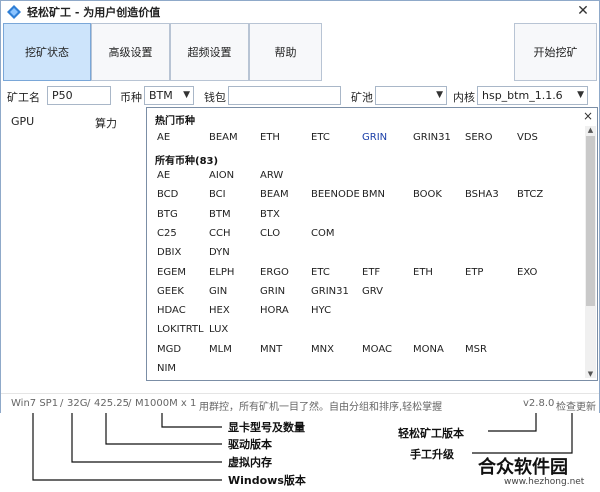  I want to click on coin-item: HORA, so click(274, 310).